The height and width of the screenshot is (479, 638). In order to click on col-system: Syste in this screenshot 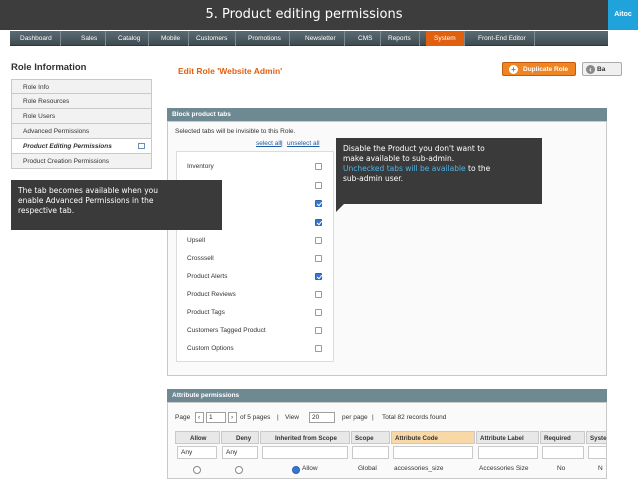, I will do `click(596, 437)`.